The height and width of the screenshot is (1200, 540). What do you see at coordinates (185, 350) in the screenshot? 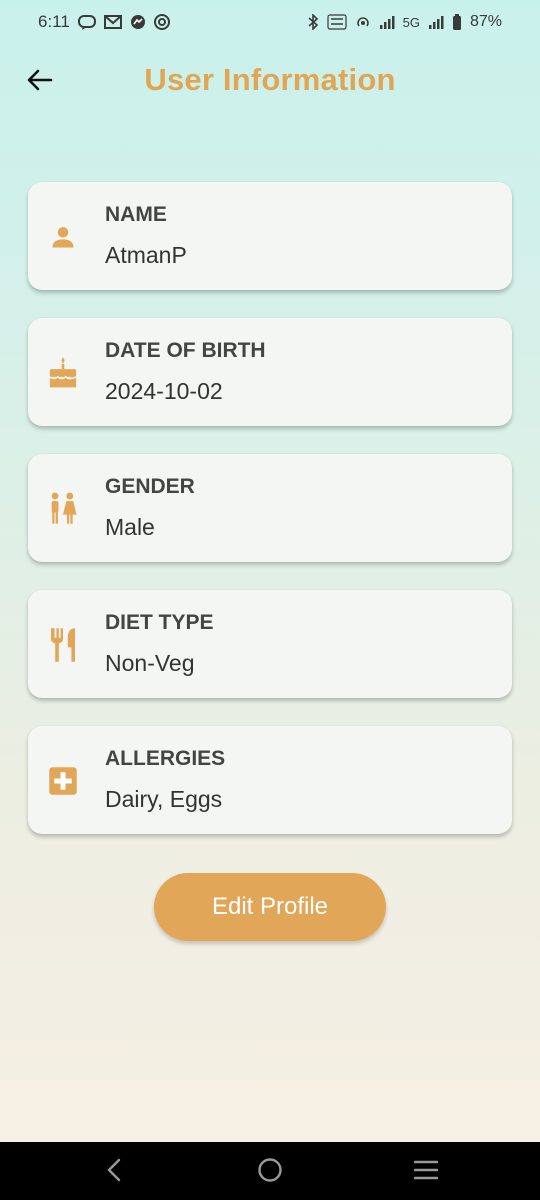
I see `card-label: DATE OF BIRTH` at bounding box center [185, 350].